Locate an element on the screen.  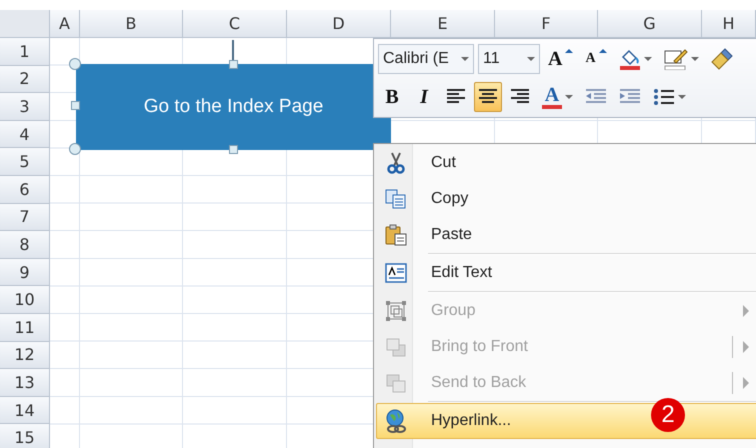
column-header: H is located at coordinates (729, 24).